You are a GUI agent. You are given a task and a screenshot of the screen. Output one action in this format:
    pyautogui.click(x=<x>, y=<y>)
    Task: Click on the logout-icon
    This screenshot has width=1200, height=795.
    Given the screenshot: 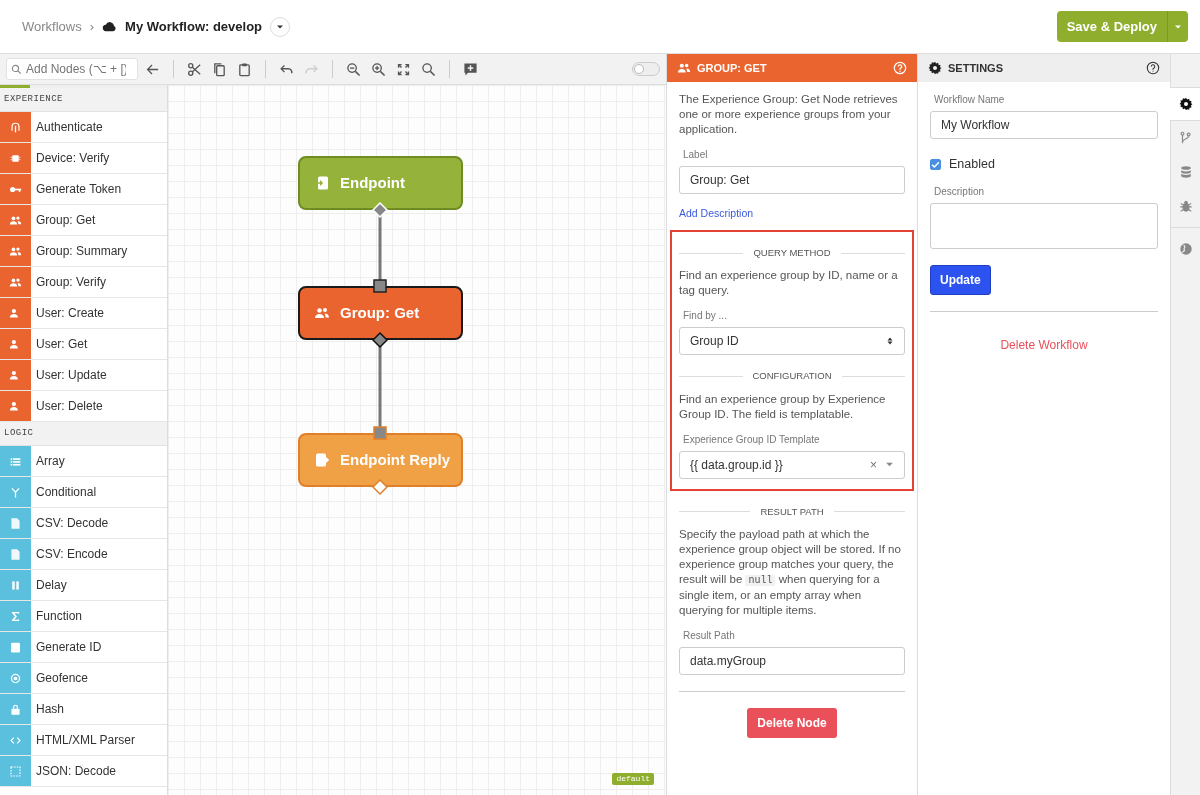 What is the action you would take?
    pyautogui.click(x=322, y=460)
    